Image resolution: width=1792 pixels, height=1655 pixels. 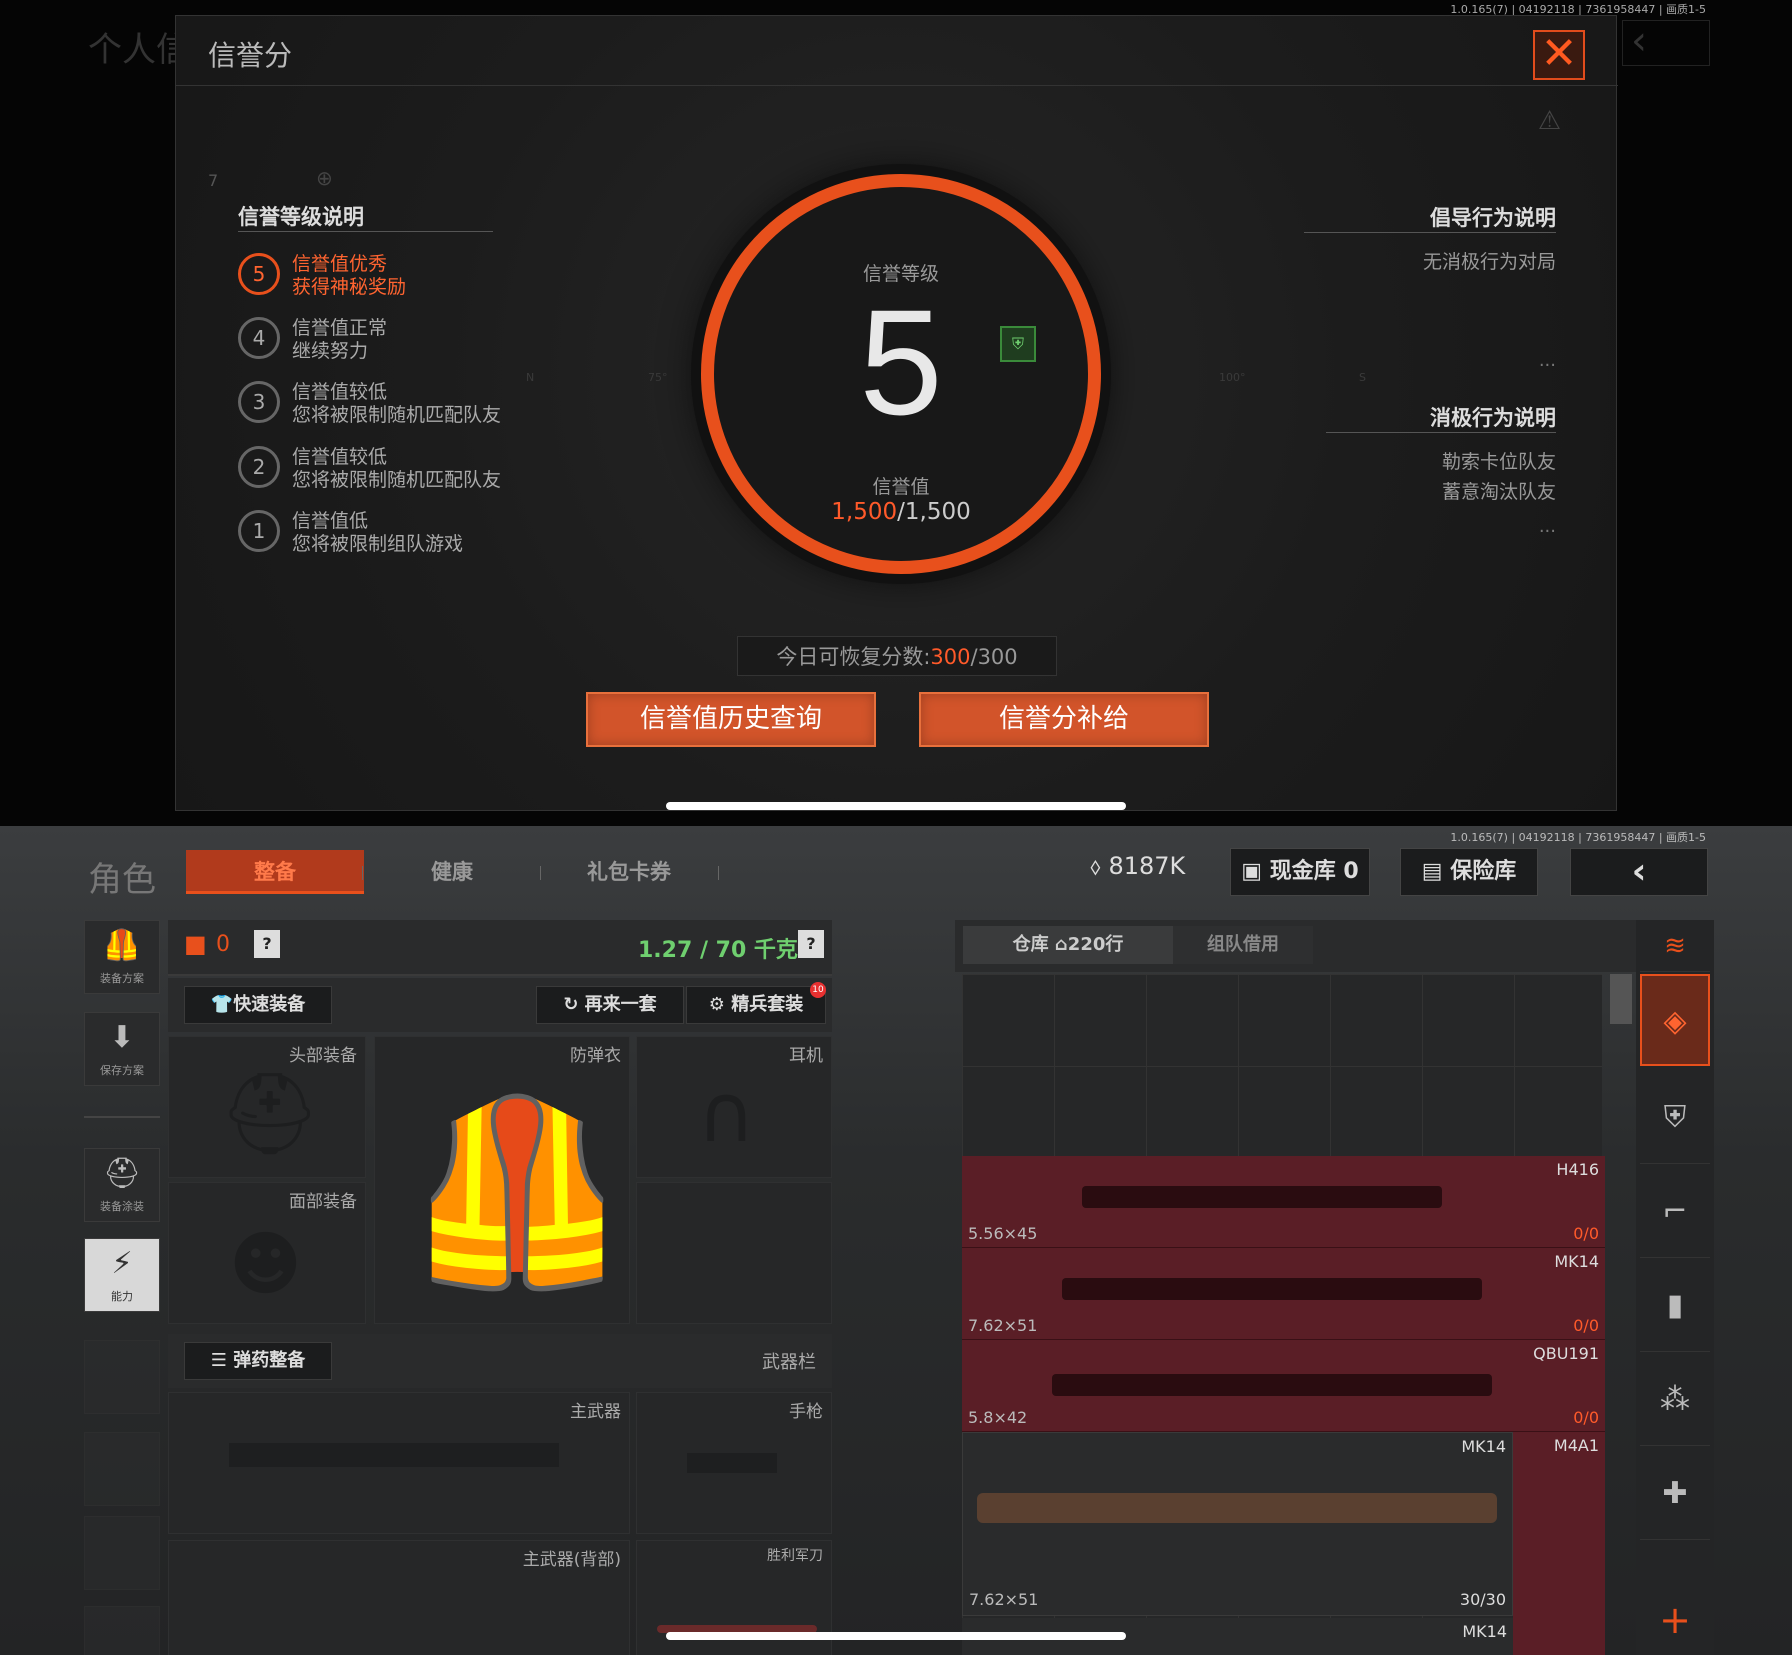 What do you see at coordinates (726, 1113) in the screenshot?
I see `headset-icon: ∩` at bounding box center [726, 1113].